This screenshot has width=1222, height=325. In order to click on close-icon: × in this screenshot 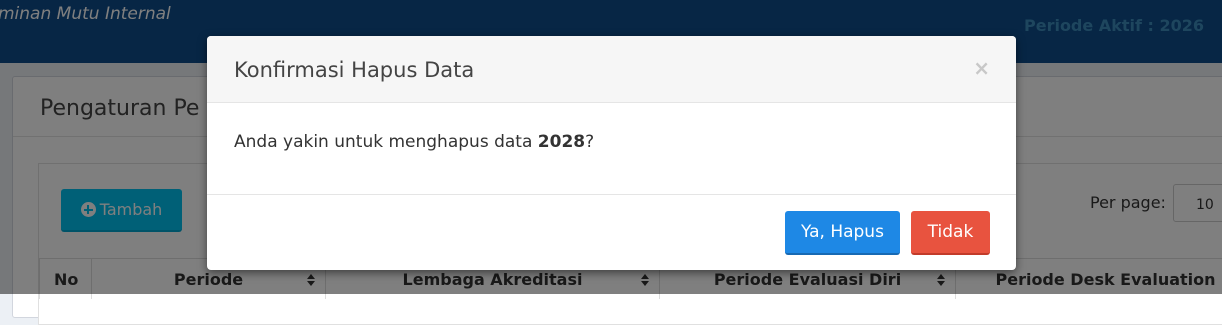, I will do `click(981, 68)`.